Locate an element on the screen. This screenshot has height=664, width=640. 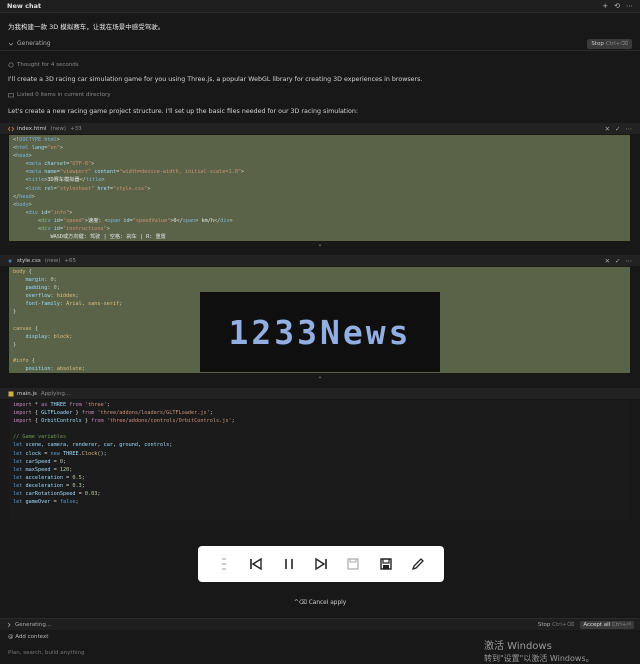
file-stat: +33 is located at coordinates (76, 128).